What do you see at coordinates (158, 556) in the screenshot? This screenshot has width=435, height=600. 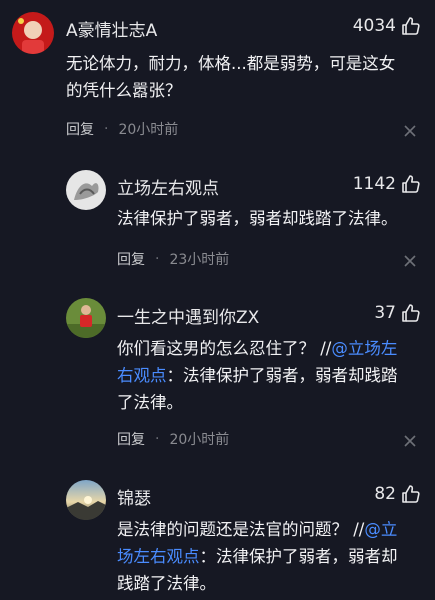 I see `mention-link: 场左右观点` at bounding box center [158, 556].